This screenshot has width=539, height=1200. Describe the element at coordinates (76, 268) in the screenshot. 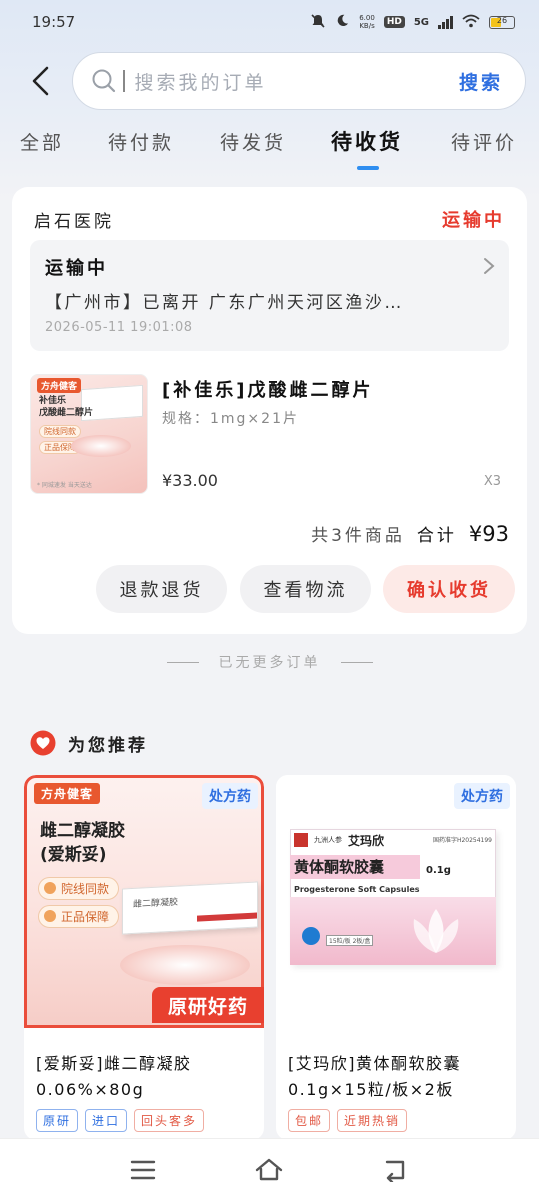

I see `logistics-status: 运输中` at that location.